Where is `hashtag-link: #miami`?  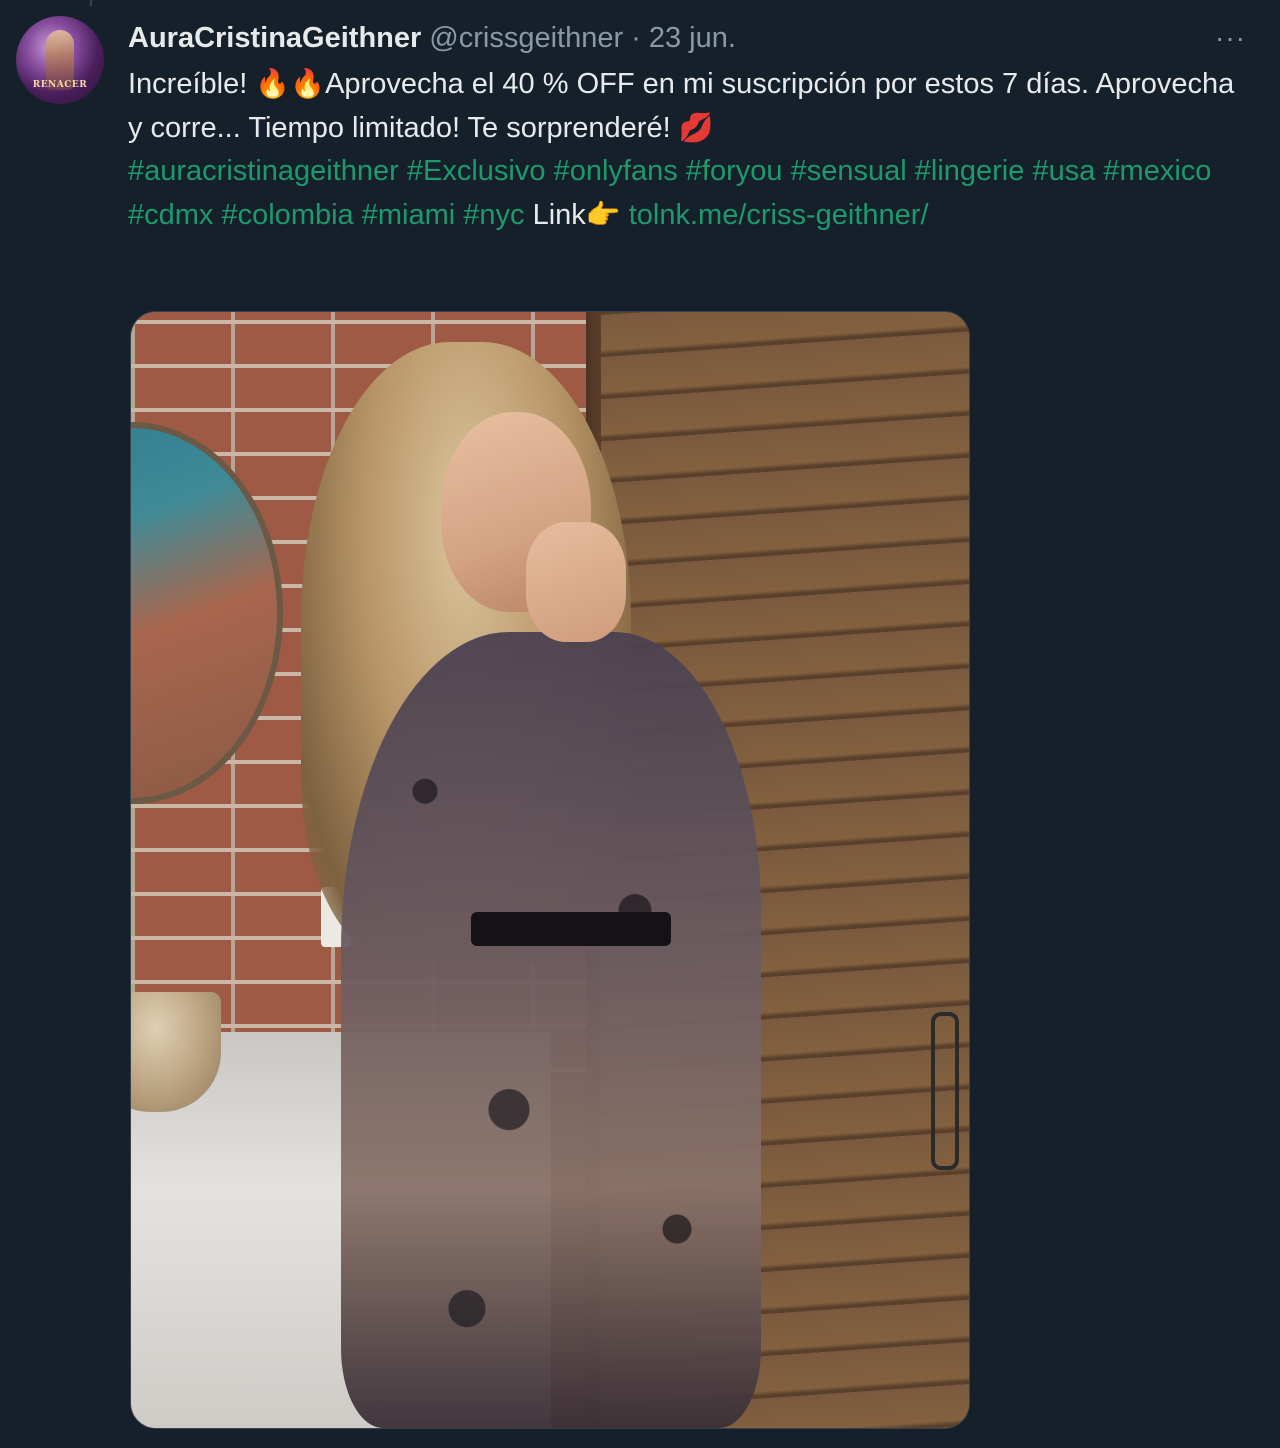
hashtag-link: #miami is located at coordinates (408, 215).